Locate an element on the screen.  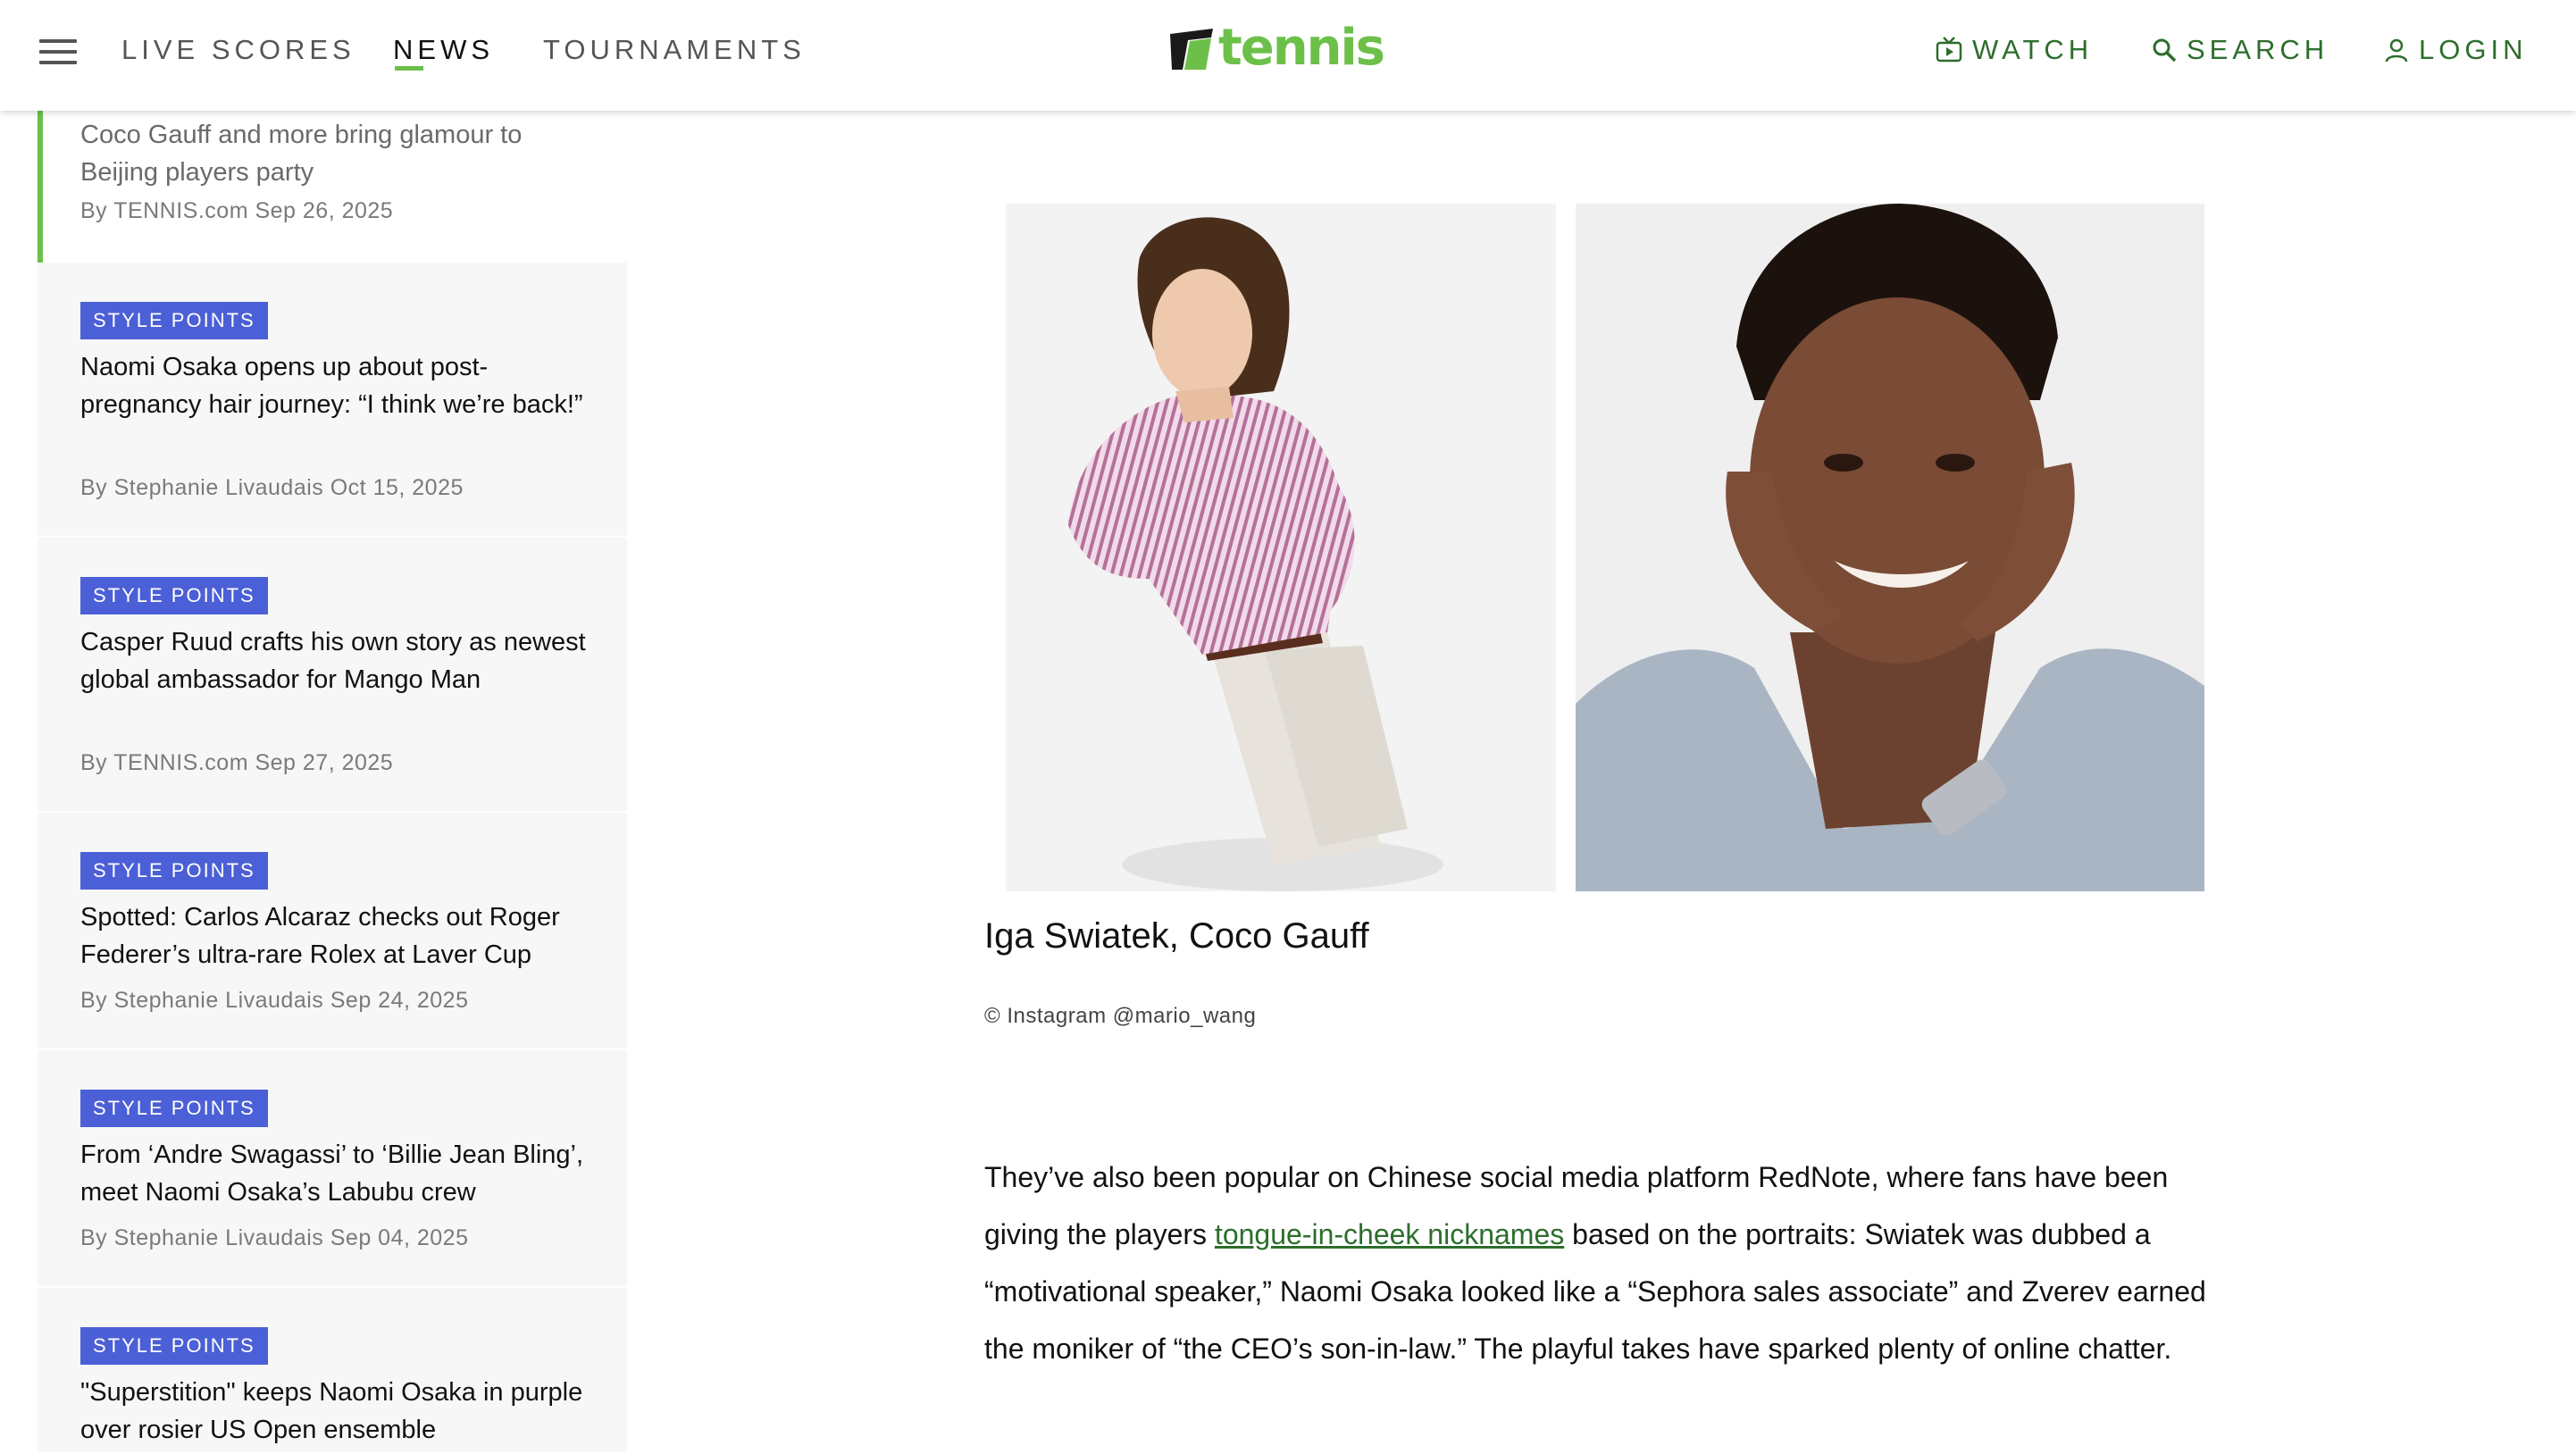
login-link: LOGIN is located at coordinates (2455, 50).